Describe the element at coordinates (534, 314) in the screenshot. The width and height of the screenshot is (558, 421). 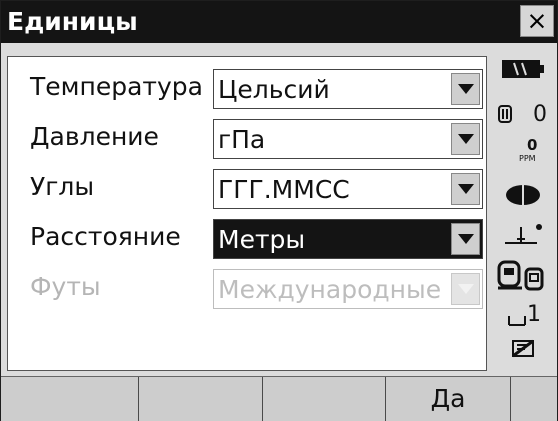
I see `target-mode-value: 1` at that location.